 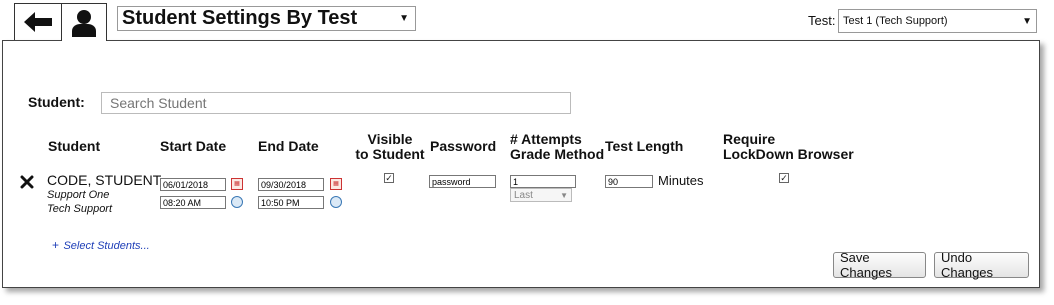 I want to click on col-password: Password, so click(x=463, y=146).